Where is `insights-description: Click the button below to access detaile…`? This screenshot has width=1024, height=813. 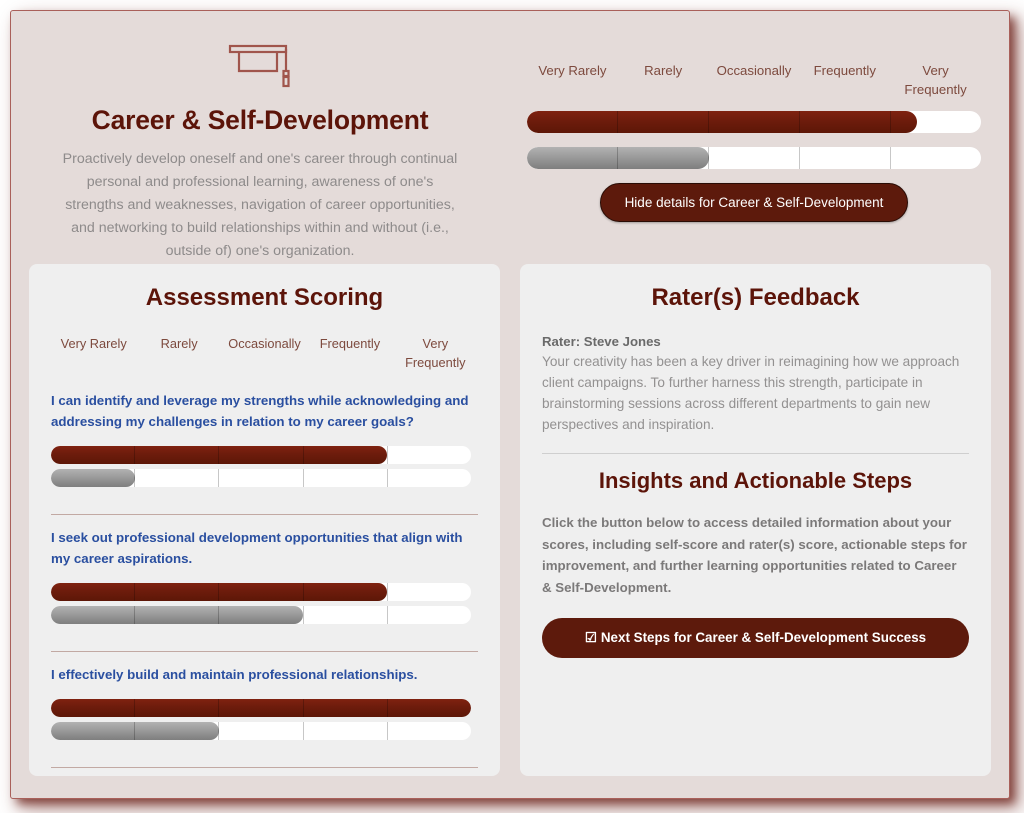 insights-description: Click the button below to access detaile… is located at coordinates (754, 555).